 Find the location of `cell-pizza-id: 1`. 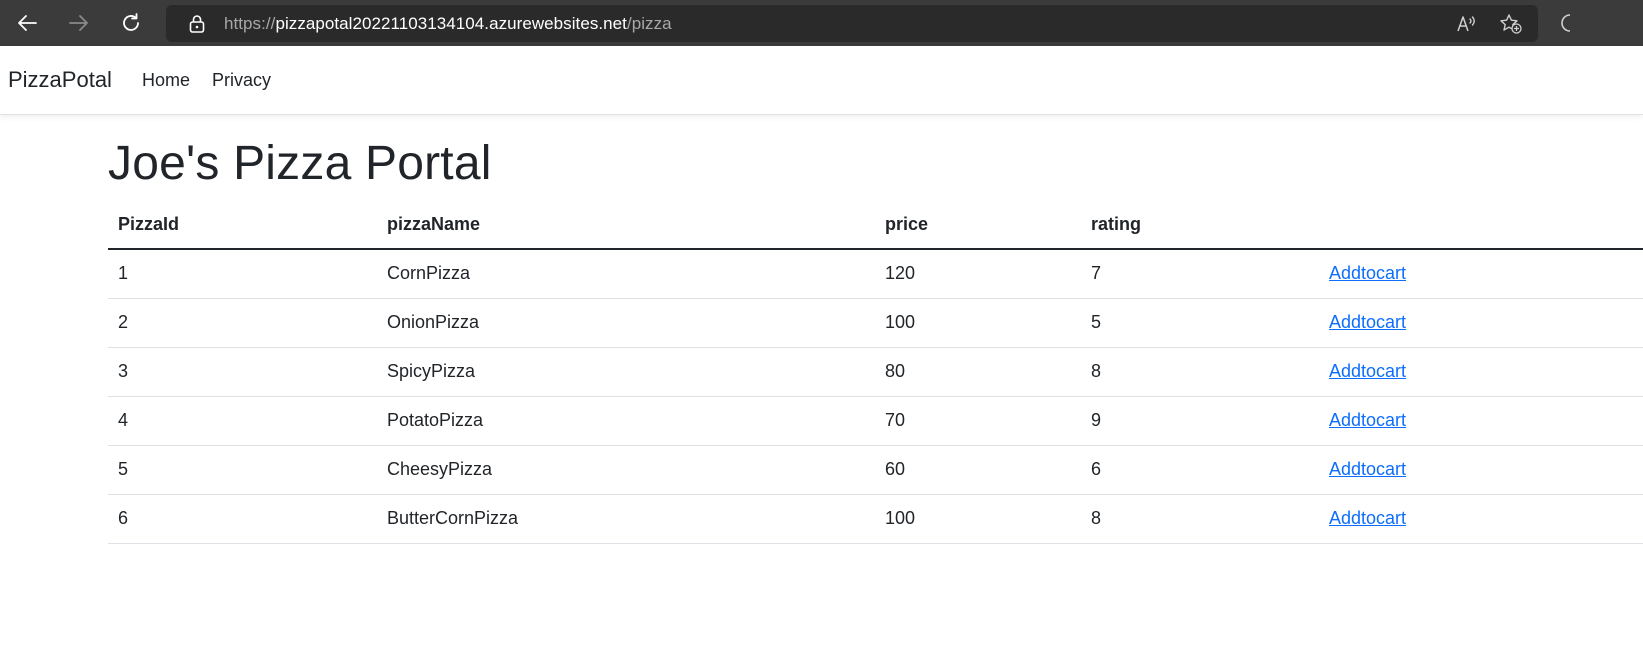

cell-pizza-id: 1 is located at coordinates (242, 274).